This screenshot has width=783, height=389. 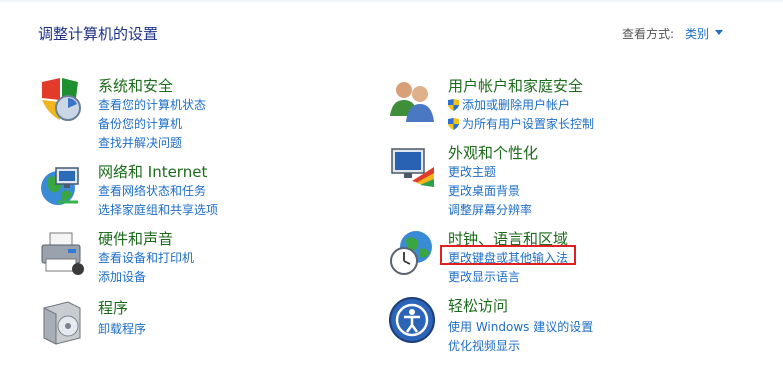 What do you see at coordinates (648, 34) in the screenshot?
I see `view-by-label: 查看方式:` at bounding box center [648, 34].